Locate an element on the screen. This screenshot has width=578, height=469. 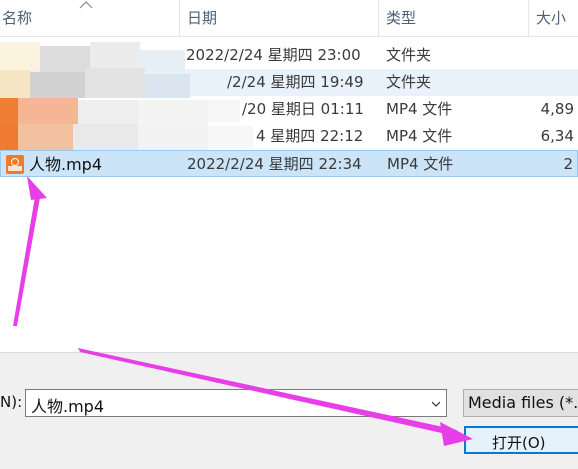
file-size: 6,34 is located at coordinates (557, 136).